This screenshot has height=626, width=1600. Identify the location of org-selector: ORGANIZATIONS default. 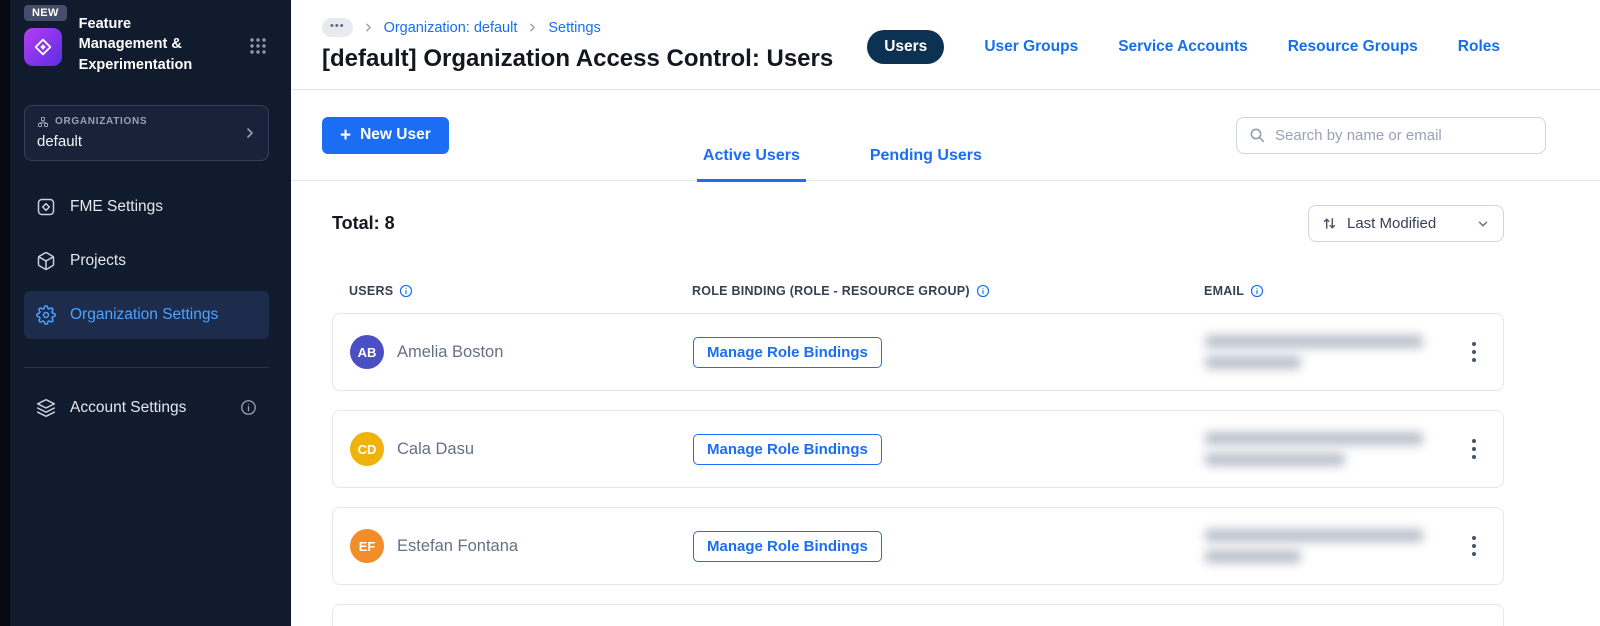
(146, 132).